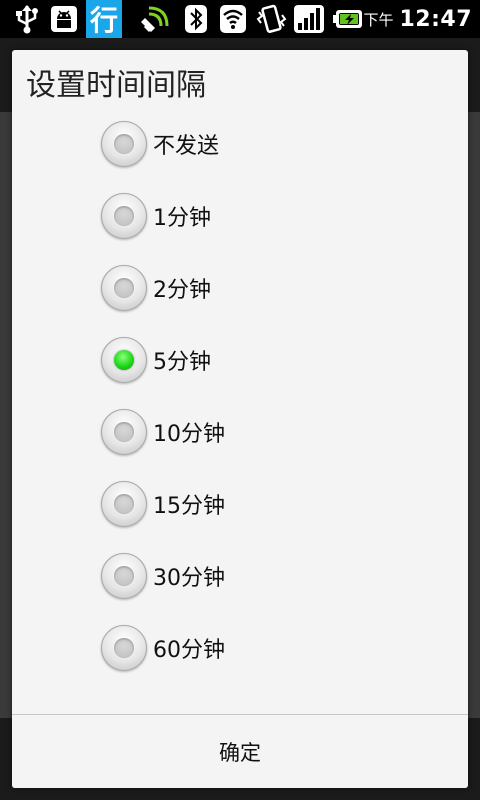 This screenshot has height=800, width=480. Describe the element at coordinates (240, 216) in the screenshot. I see `option-1-minute: 1分钟` at that location.